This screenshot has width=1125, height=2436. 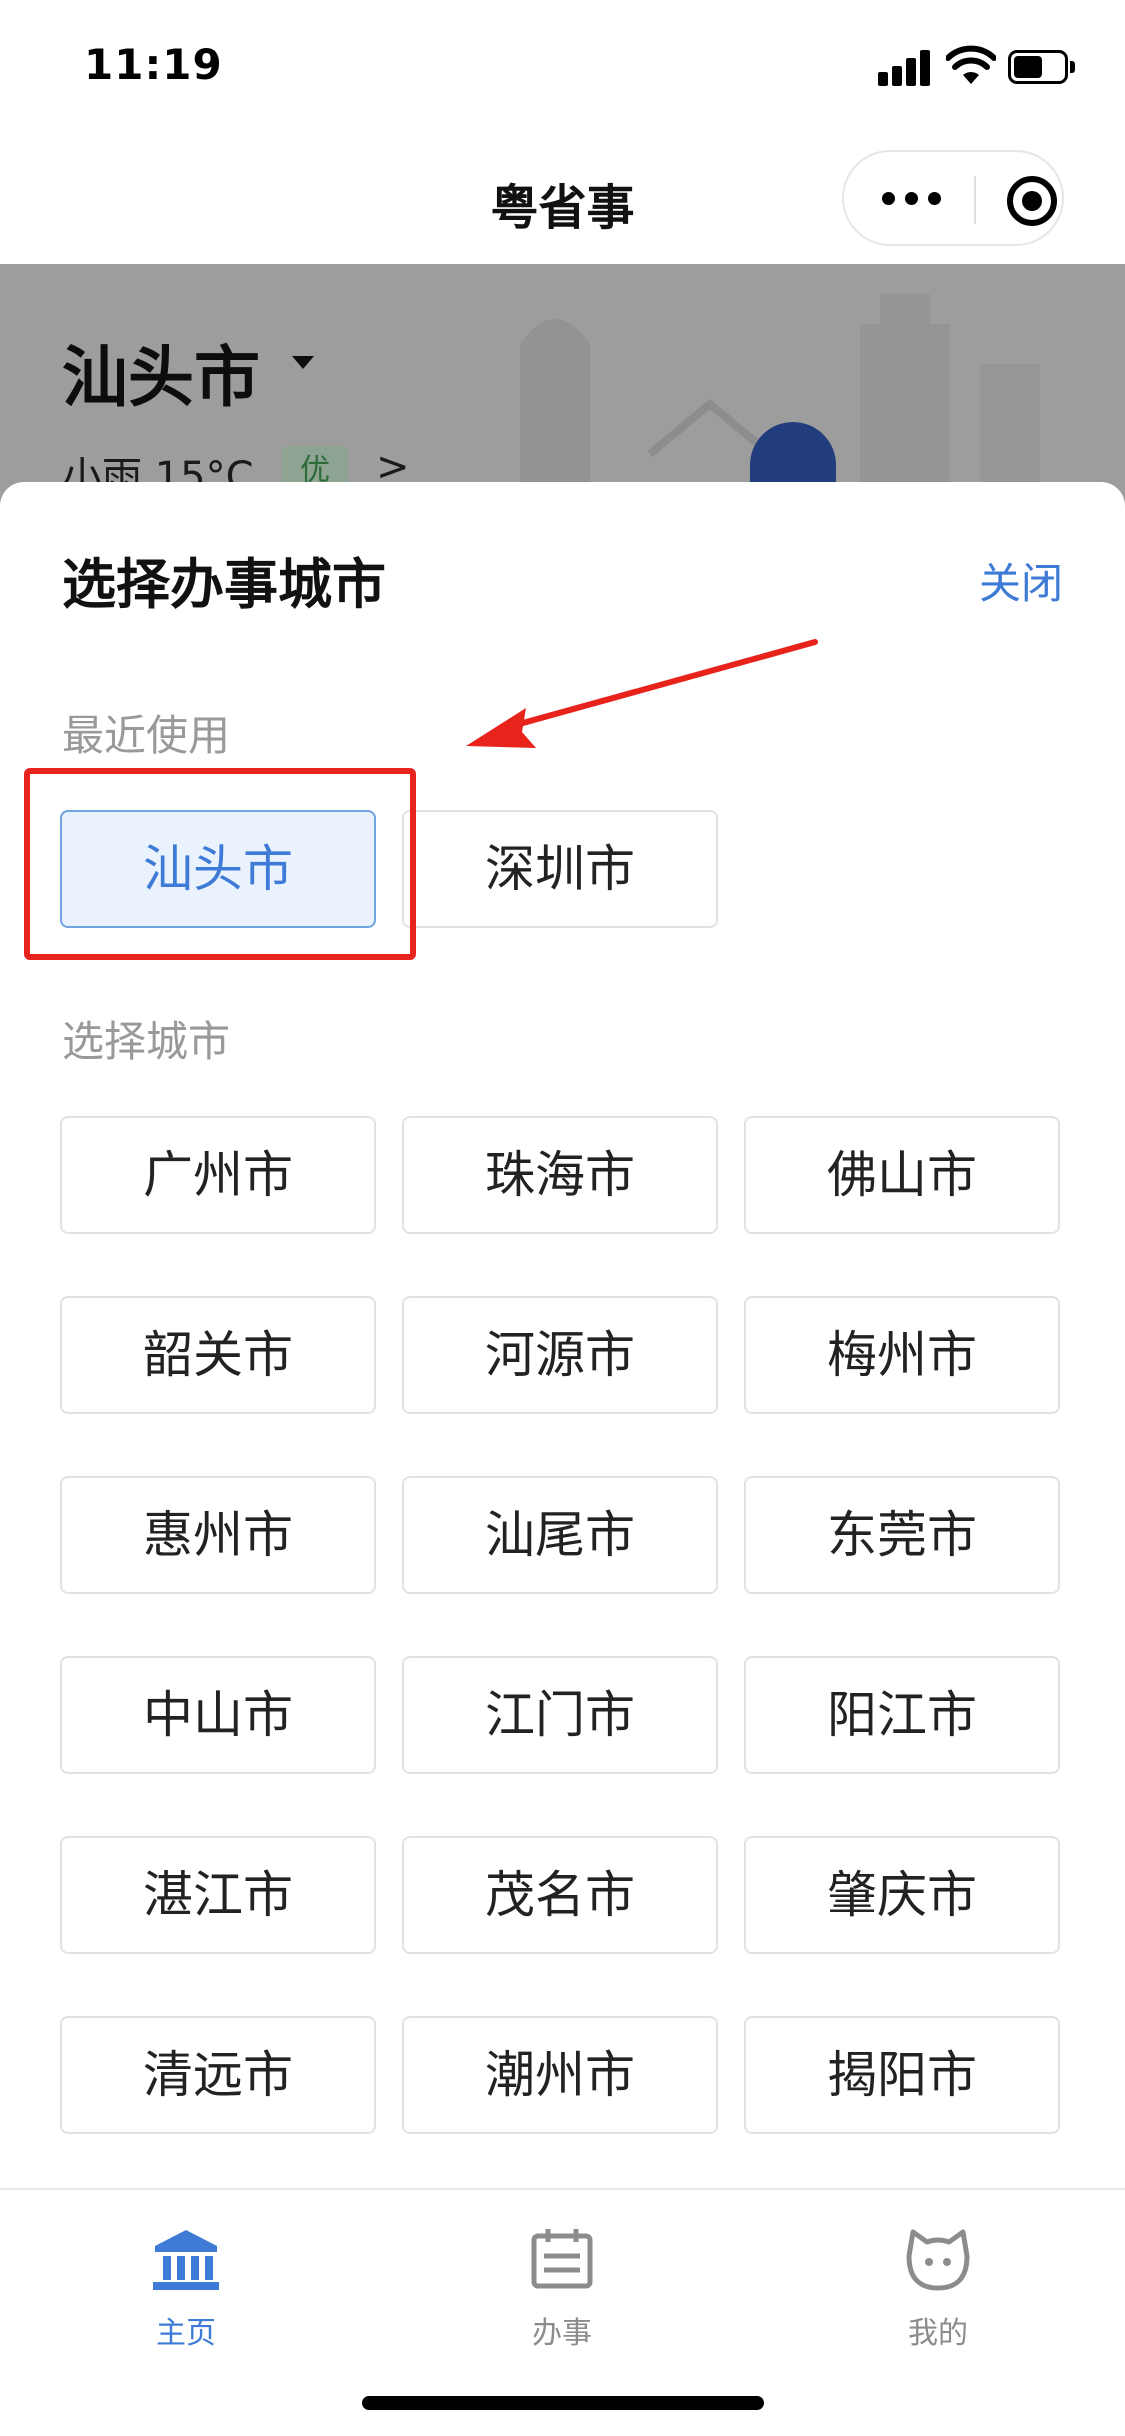 I want to click on city-button: 江门市, so click(x=560, y=1715).